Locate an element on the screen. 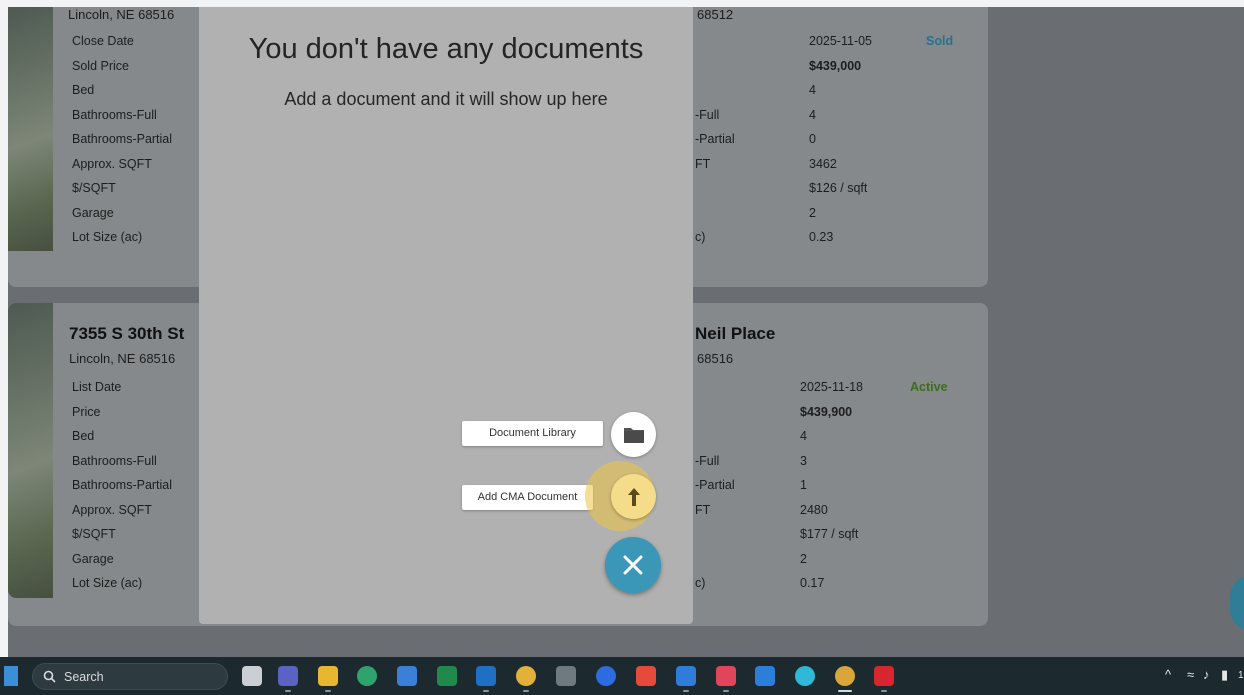  sold-price-value: $439,000 is located at coordinates (835, 66).